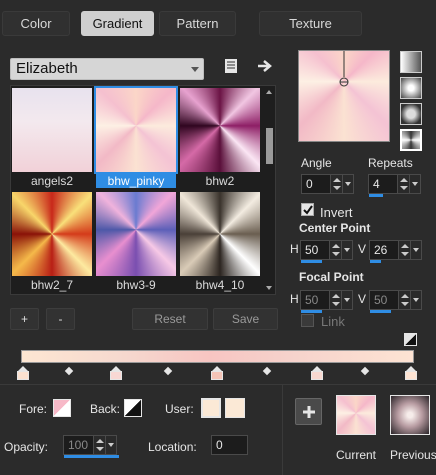 The width and height of the screenshot is (436, 475). Describe the element at coordinates (170, 319) in the screenshot. I see `reset-button: Reset` at that location.